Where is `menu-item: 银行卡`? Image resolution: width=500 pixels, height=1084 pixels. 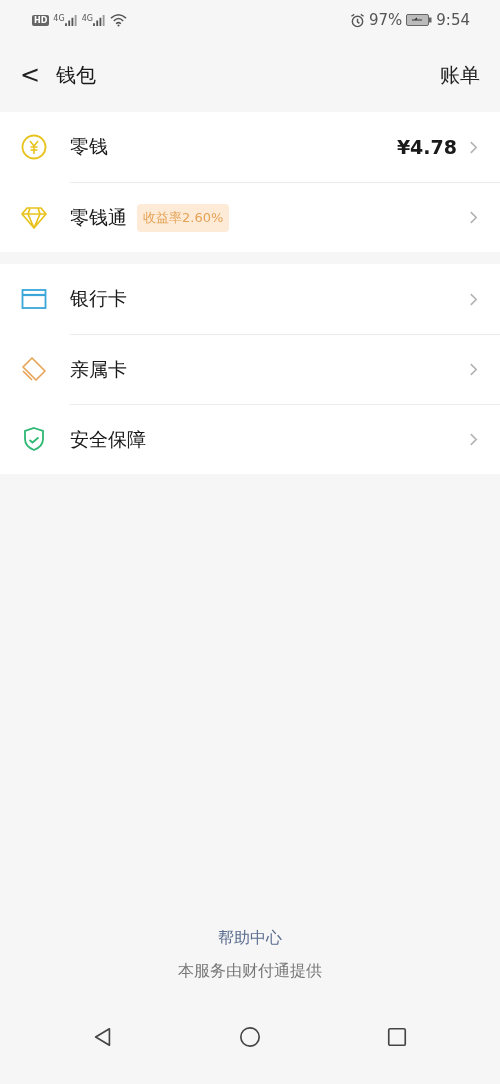
menu-item: 银行卡 is located at coordinates (250, 299).